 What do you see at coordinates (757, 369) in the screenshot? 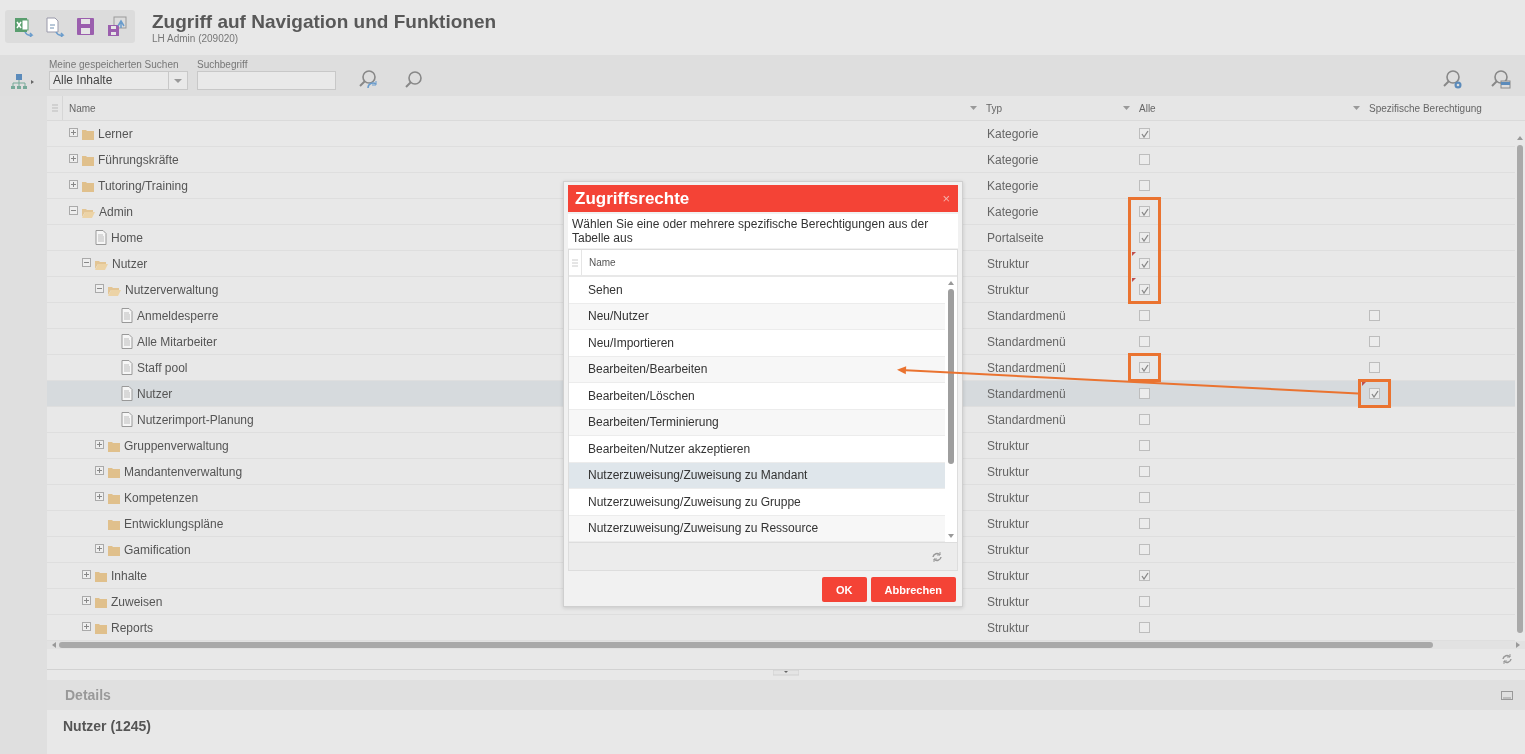
I see `permission-row: Bearbeiten/Bearbeiten` at bounding box center [757, 369].